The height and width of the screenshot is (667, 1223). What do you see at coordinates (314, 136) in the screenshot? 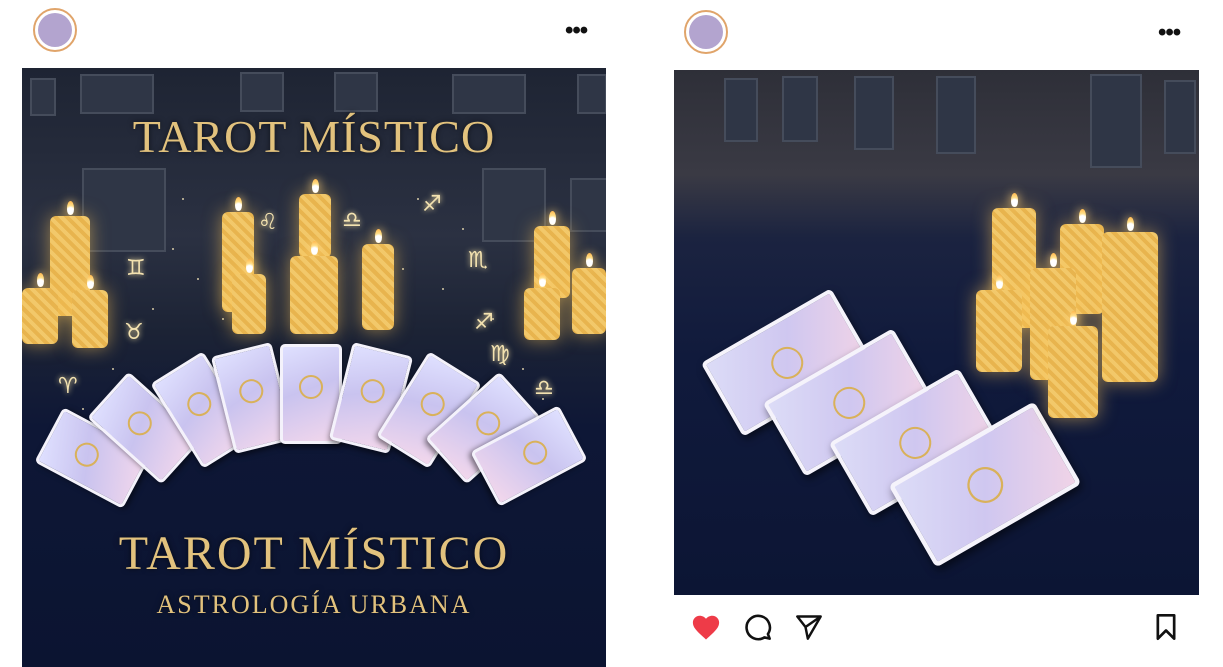
I see `image-title-top: TAROT MÍSTICO` at bounding box center [314, 136].